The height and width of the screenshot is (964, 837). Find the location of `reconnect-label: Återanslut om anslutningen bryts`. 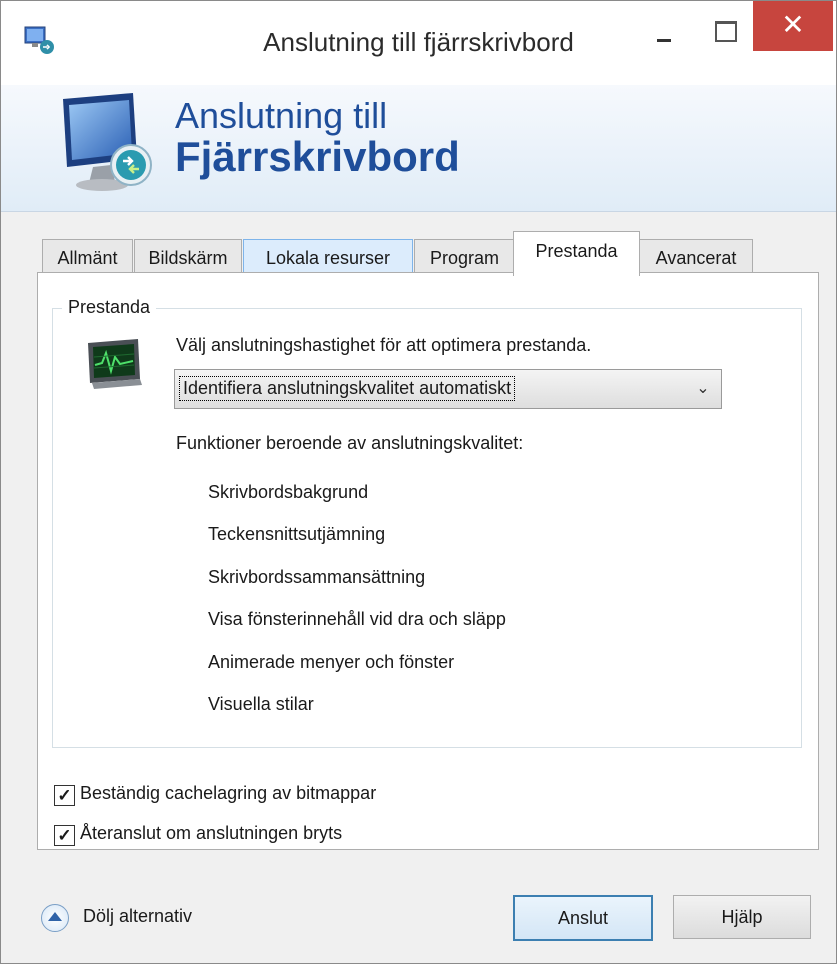

reconnect-label: Återanslut om anslutningen bryts is located at coordinates (211, 833).